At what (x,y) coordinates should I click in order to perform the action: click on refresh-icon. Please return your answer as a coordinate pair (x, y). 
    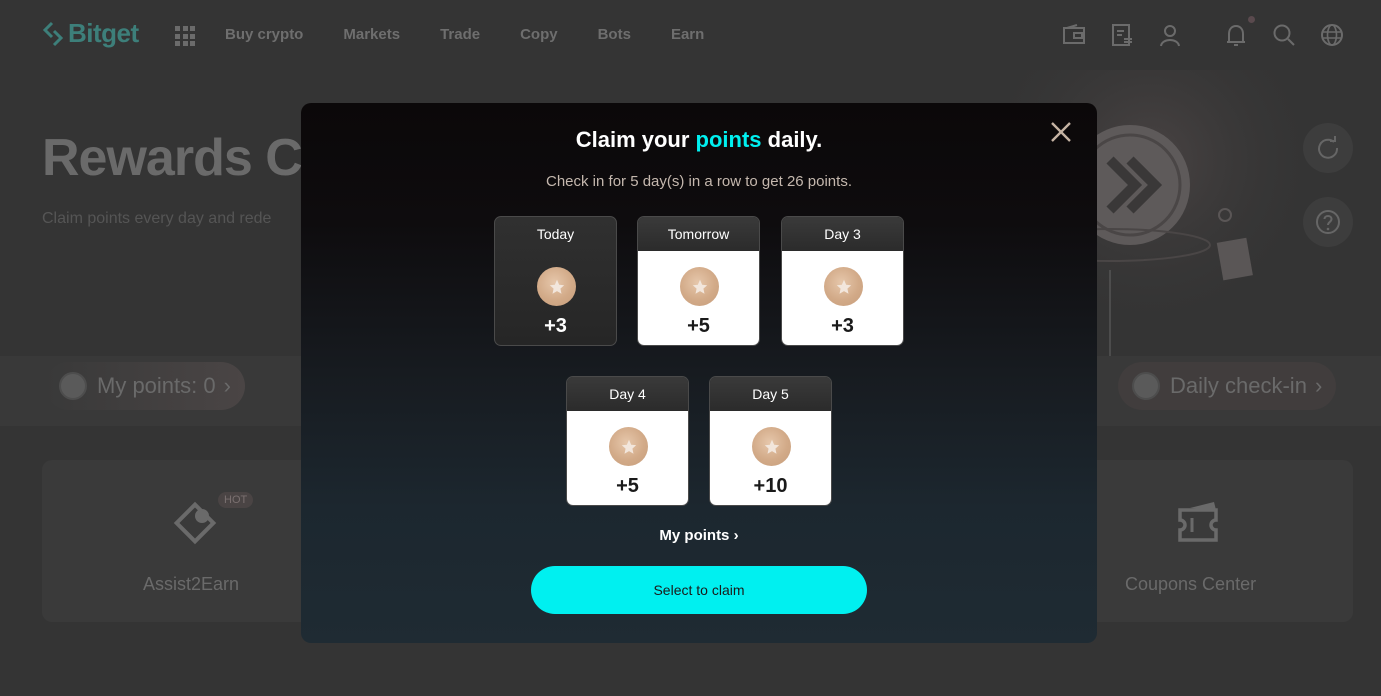
    Looking at the image, I should click on (1328, 147).